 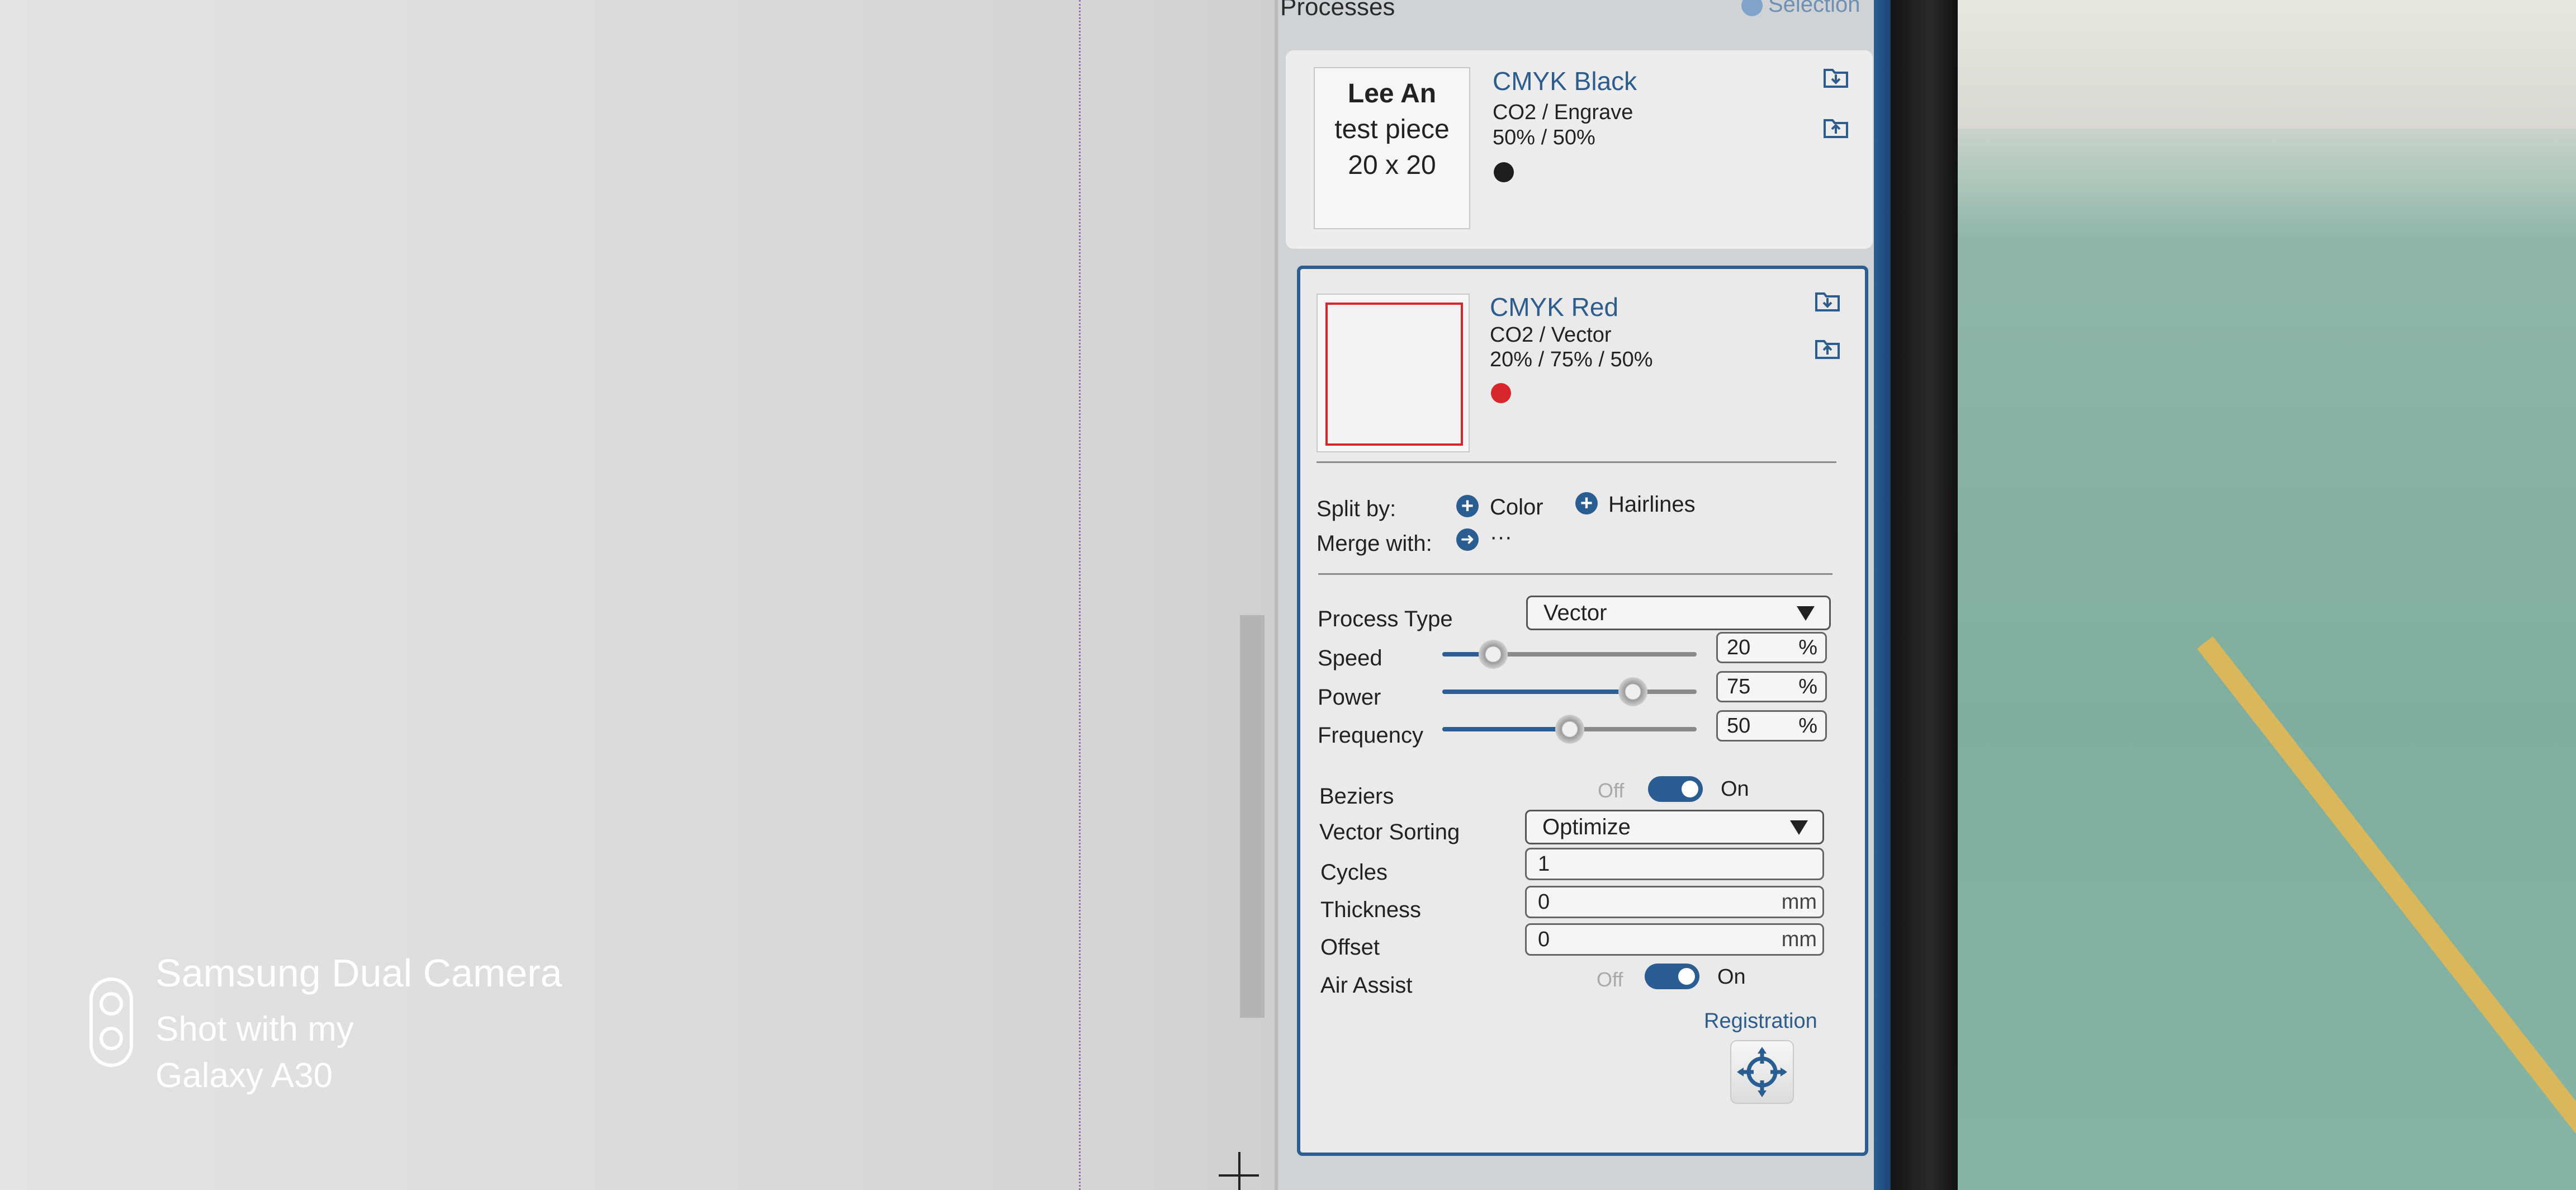 What do you see at coordinates (1565, 81) in the screenshot?
I see `process-name: CMYK Black` at bounding box center [1565, 81].